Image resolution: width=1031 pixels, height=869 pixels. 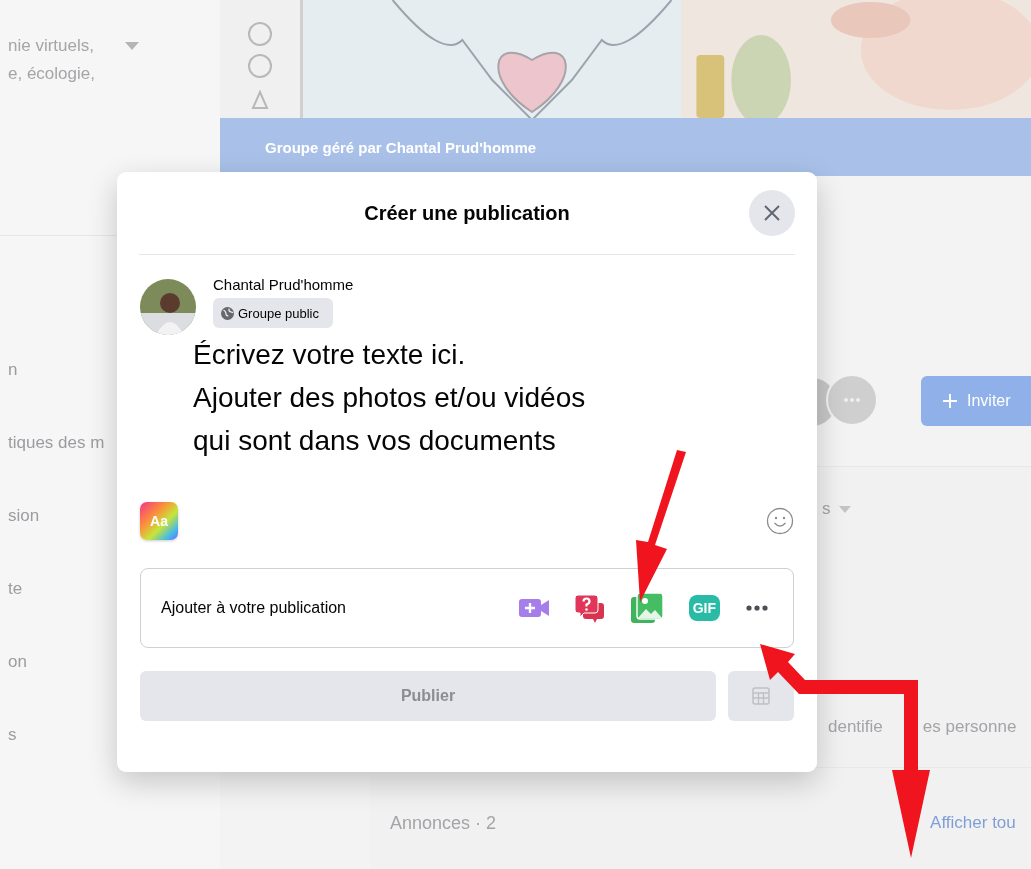 I want to click on audience-button: Groupe public, so click(x=273, y=313).